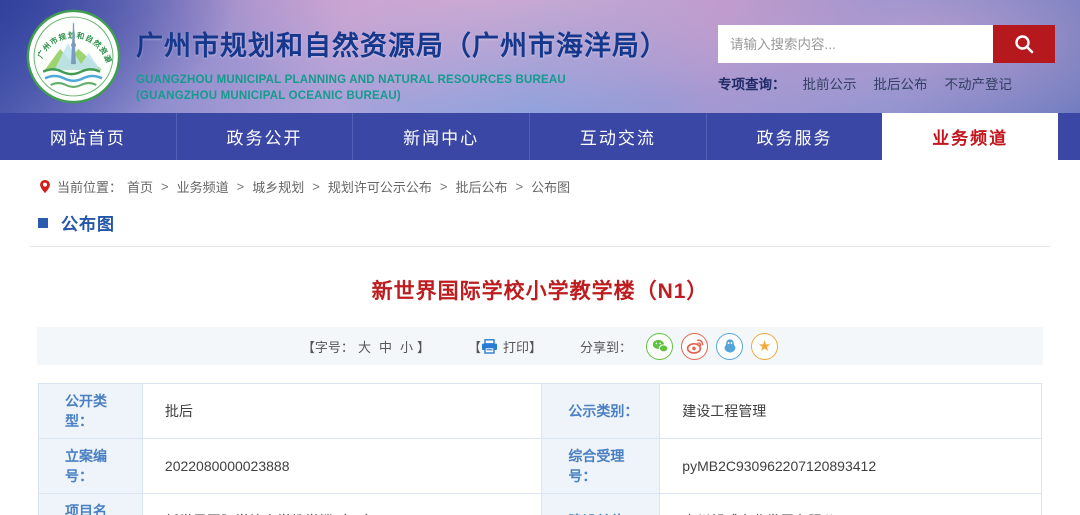  What do you see at coordinates (140, 186) in the screenshot?
I see `crumb-home: 首页` at bounding box center [140, 186].